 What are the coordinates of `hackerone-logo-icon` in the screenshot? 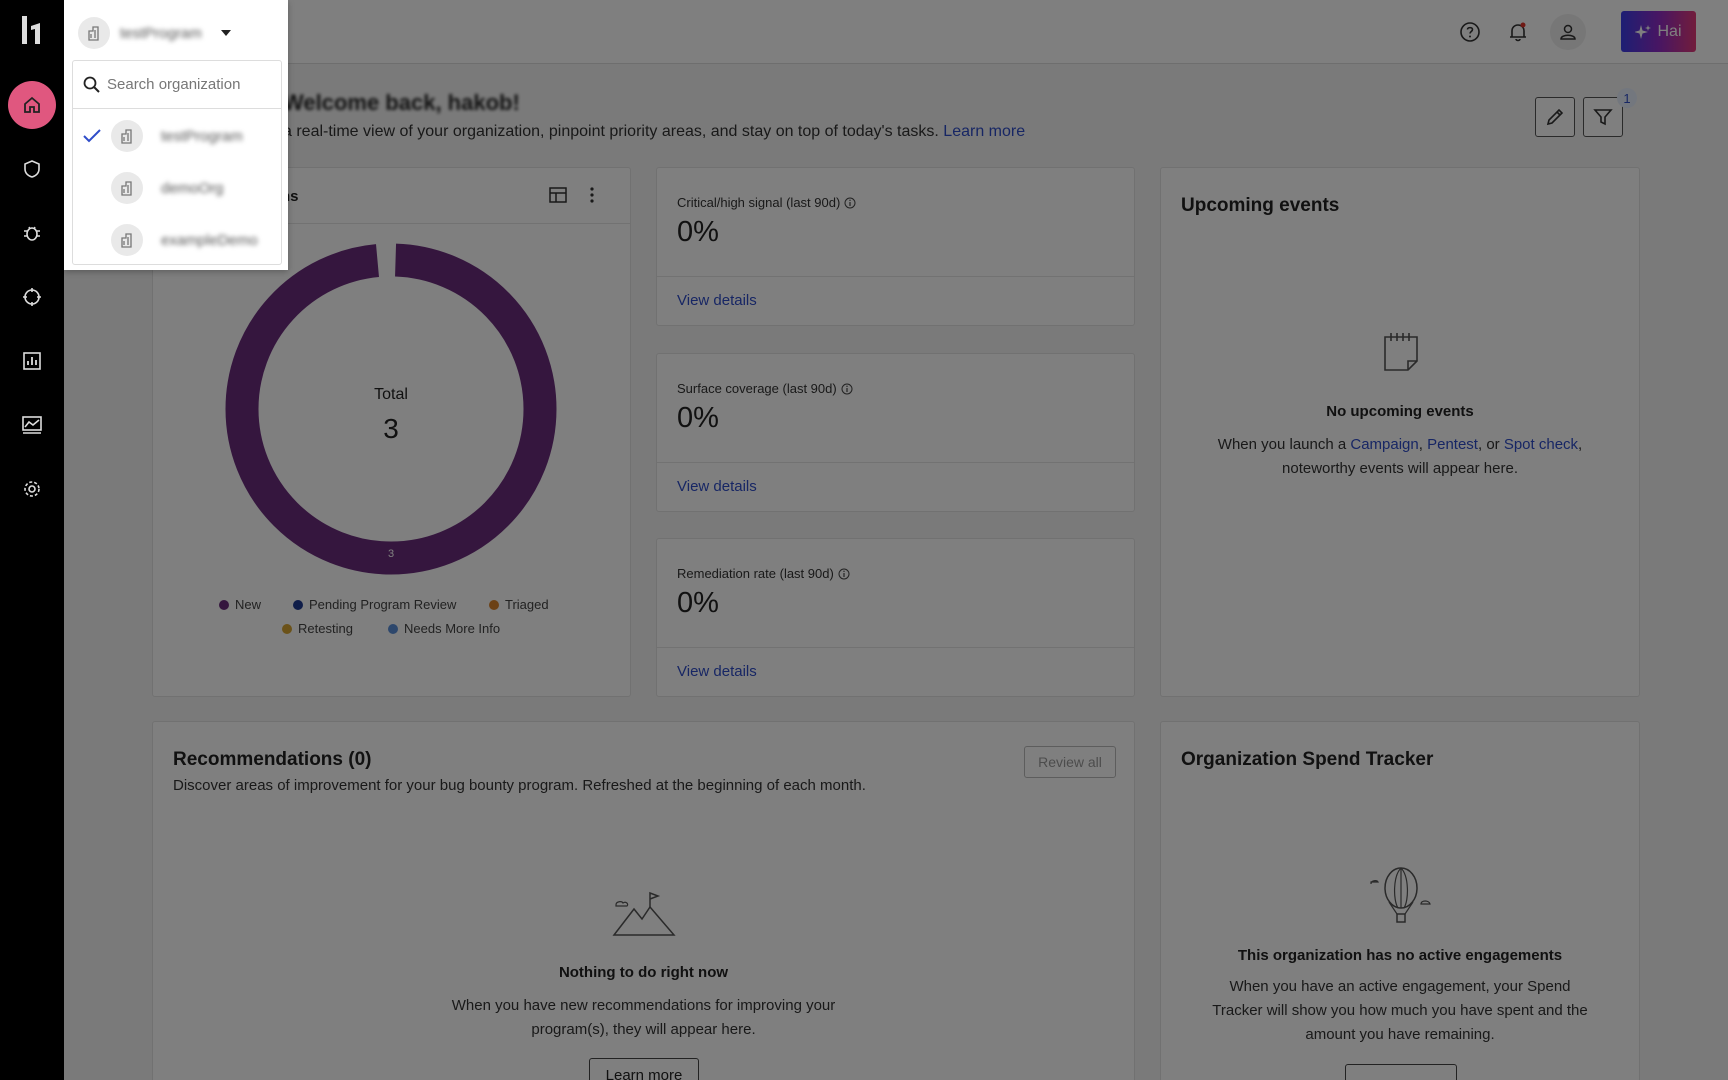 It's located at (32, 30).